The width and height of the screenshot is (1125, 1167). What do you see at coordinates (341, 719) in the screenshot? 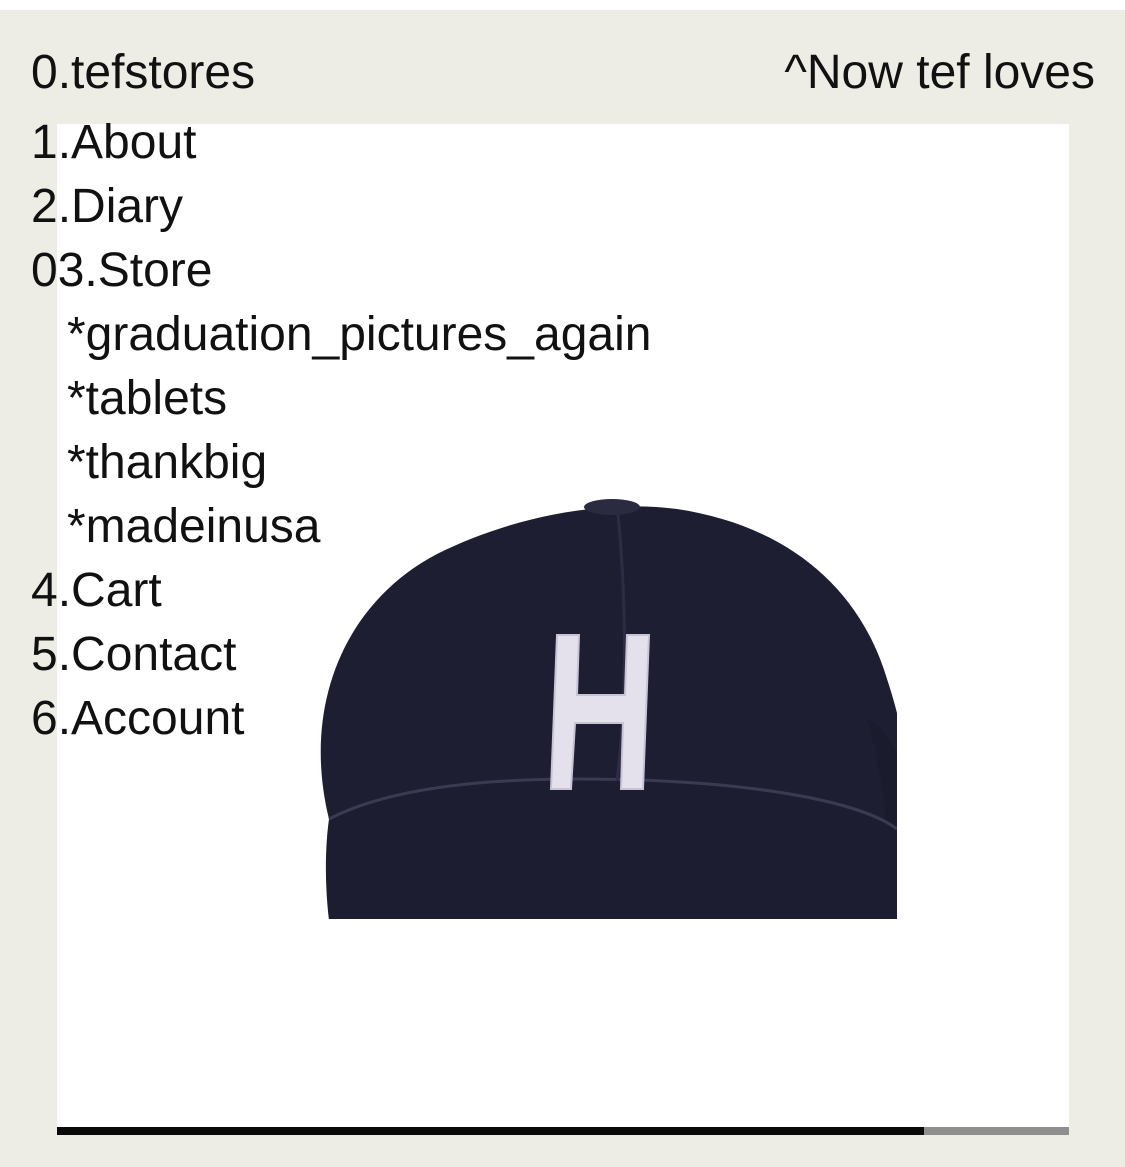
I see `nav-item-account: 6.Account` at bounding box center [341, 719].